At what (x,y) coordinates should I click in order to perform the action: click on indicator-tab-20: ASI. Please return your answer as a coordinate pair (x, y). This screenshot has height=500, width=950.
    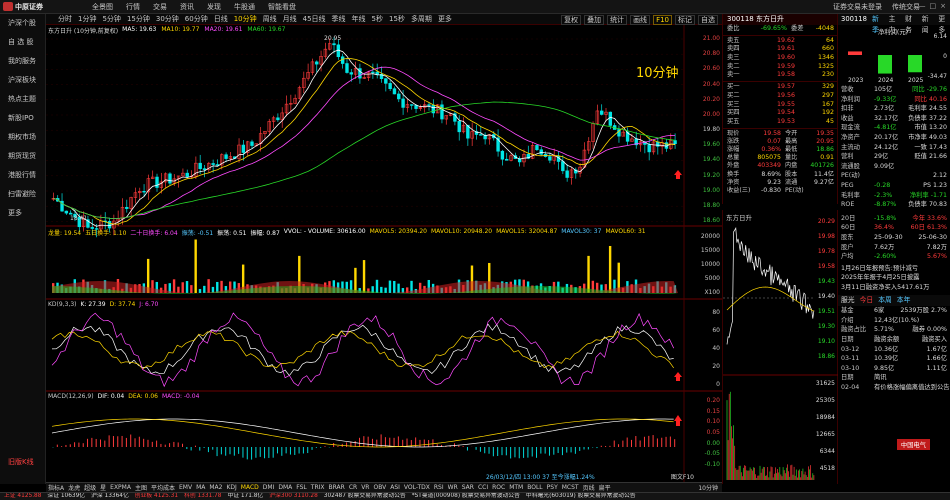
    Looking at the image, I should click on (395, 487).